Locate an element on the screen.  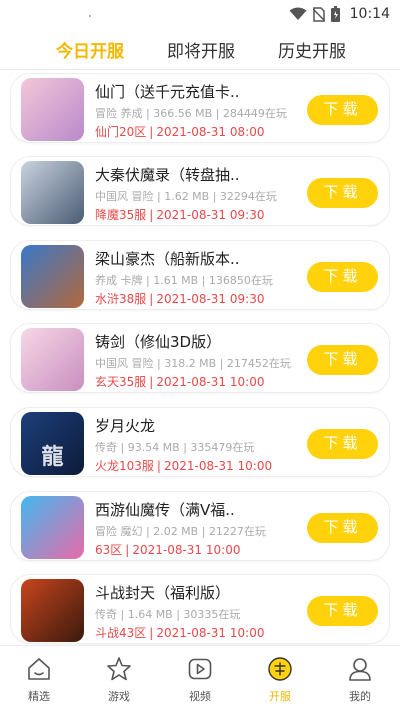
game-title: 仙门（送千元充值卡.. is located at coordinates (167, 92).